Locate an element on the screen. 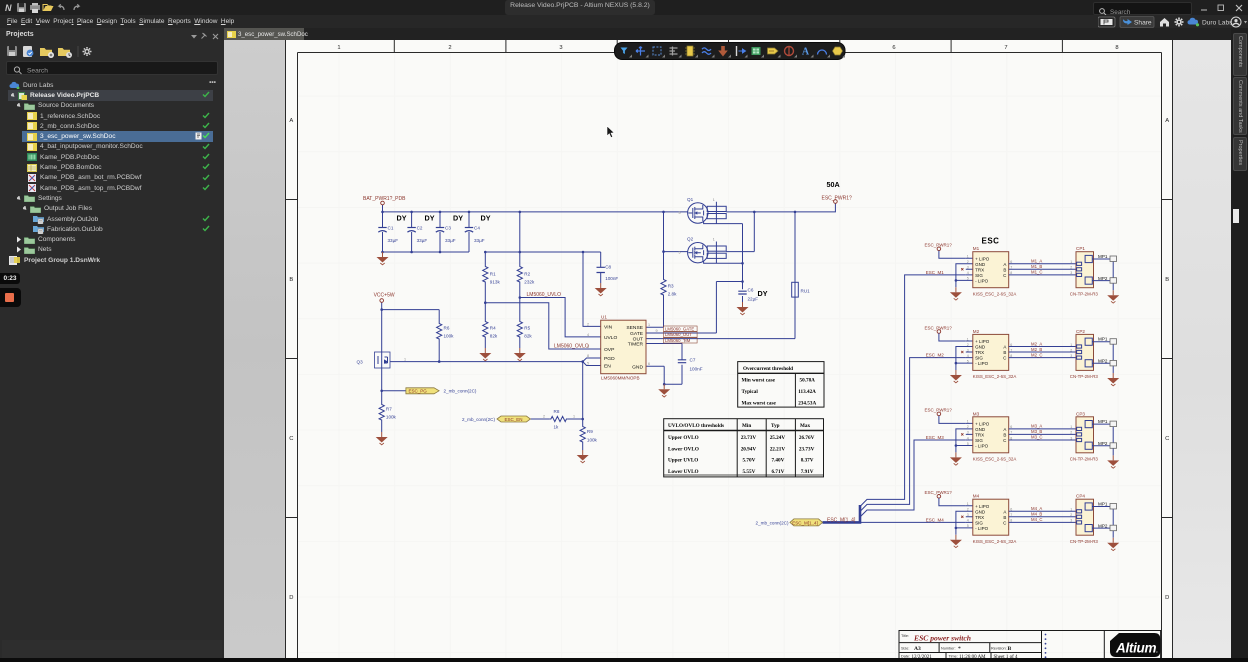 The height and width of the screenshot is (662, 1248). svg-text: ESC_M2 is located at coordinates (935, 355).